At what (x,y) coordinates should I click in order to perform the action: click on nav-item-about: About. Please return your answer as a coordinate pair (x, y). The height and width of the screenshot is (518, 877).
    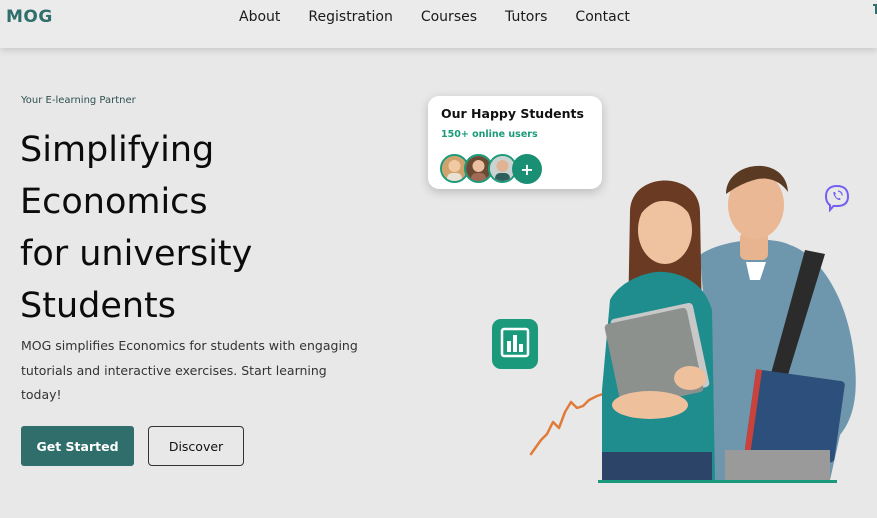
    Looking at the image, I should click on (259, 17).